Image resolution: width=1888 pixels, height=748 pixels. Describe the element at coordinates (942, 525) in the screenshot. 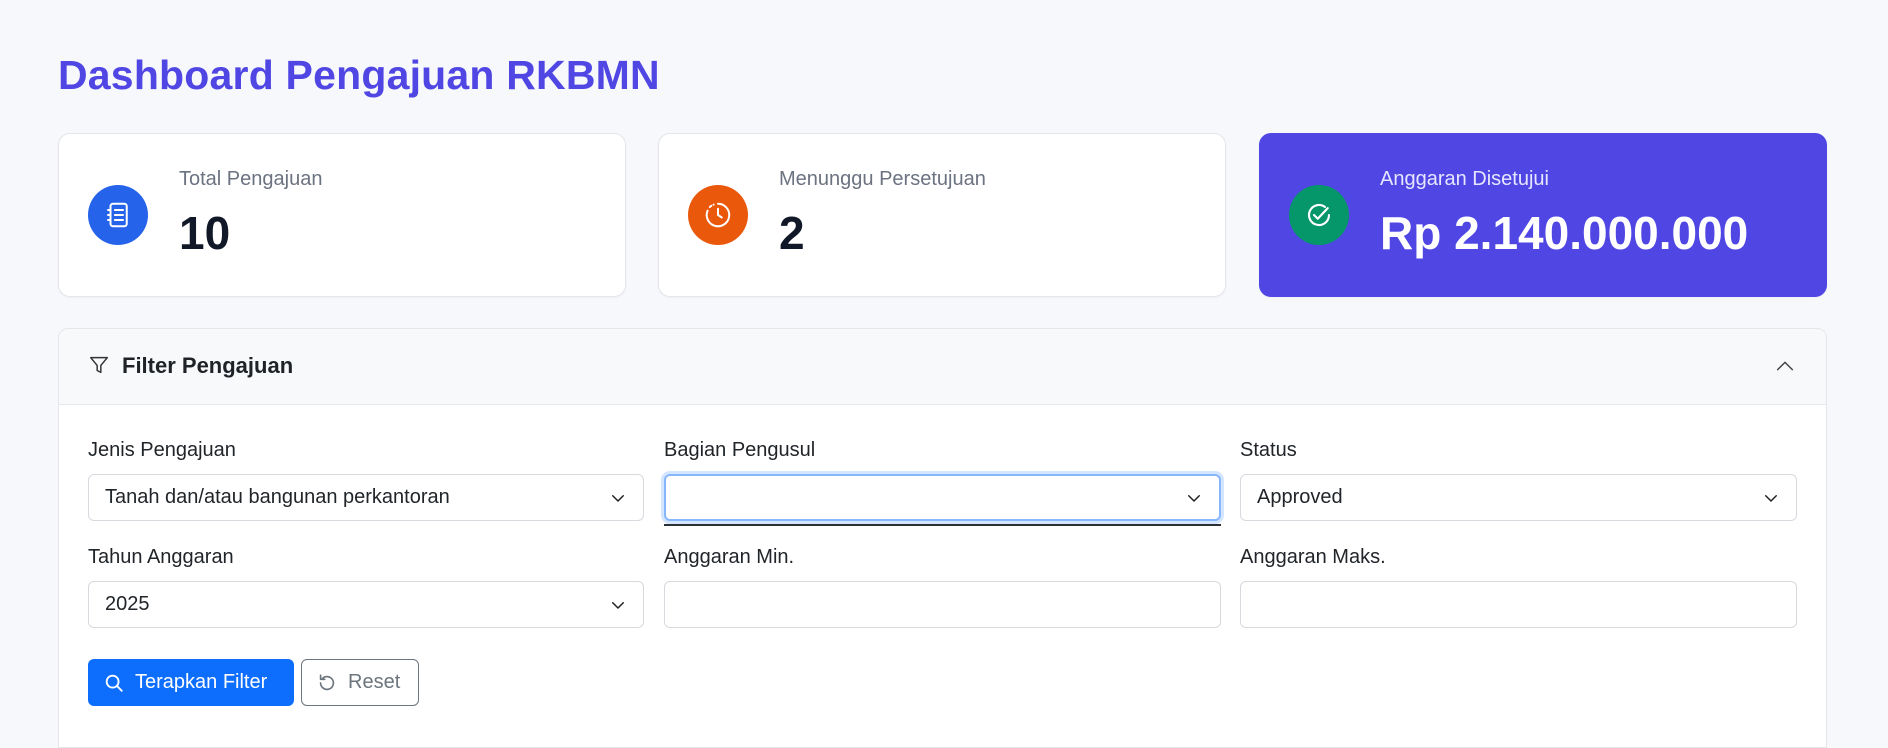

I see `dropdown-list-edge` at that location.